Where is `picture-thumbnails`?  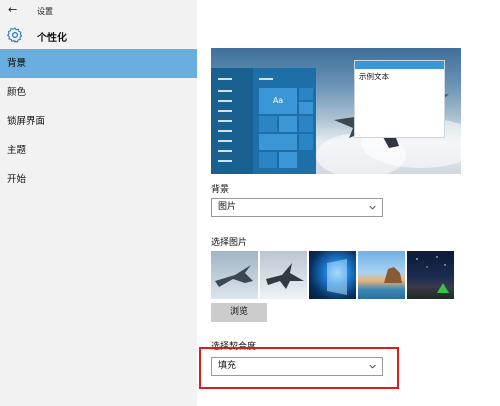
picture-thumbnails is located at coordinates (333, 275).